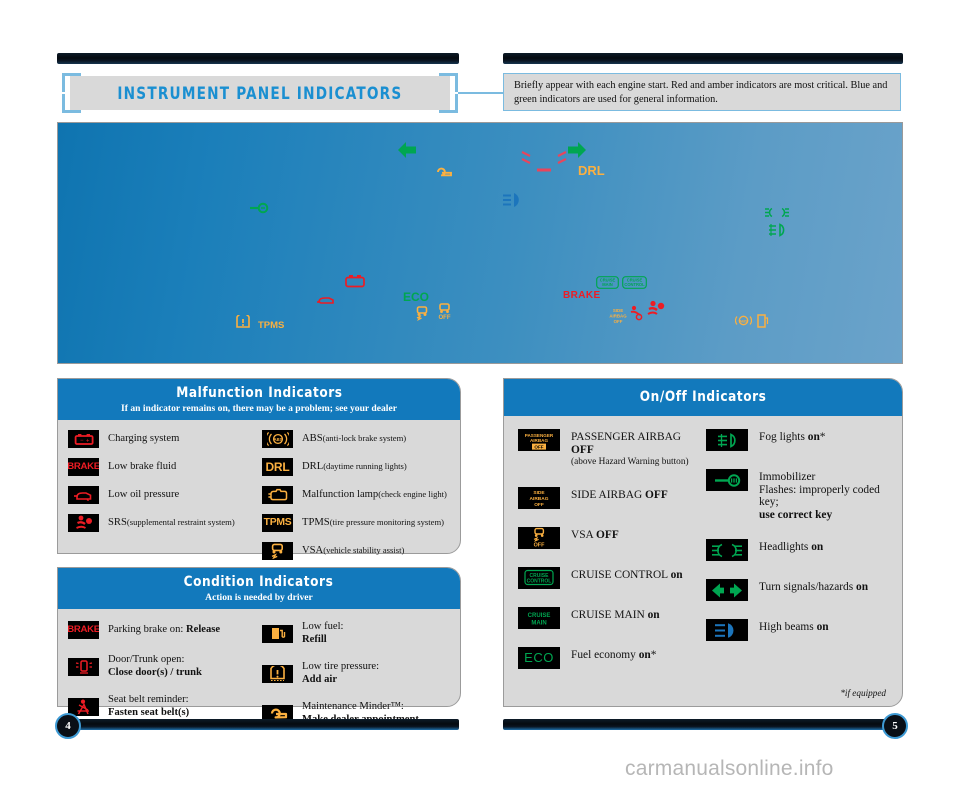 The height and width of the screenshot is (787, 960). I want to click on malfunction-left-column: − + Charging system BRAKE Low brake fluid, so click(165, 495).